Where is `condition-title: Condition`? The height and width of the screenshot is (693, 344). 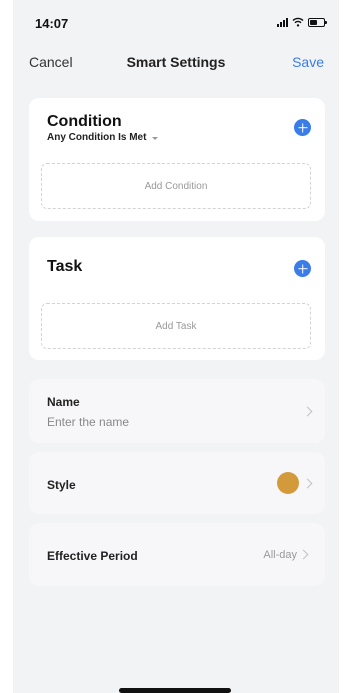
condition-title: Condition is located at coordinates (84, 121).